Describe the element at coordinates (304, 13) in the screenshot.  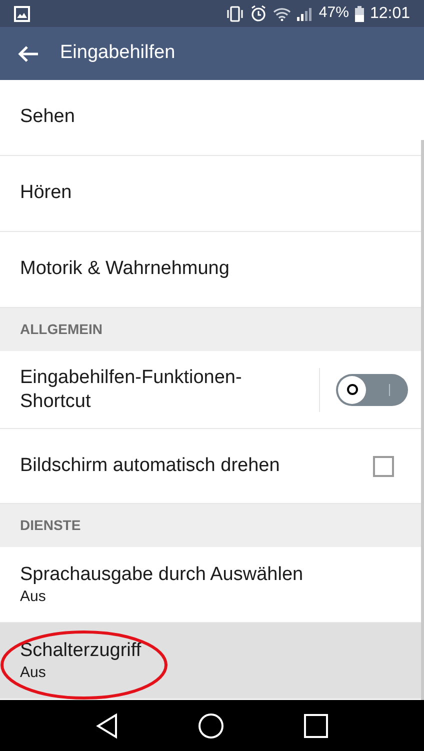
I see `signal-icon` at that location.